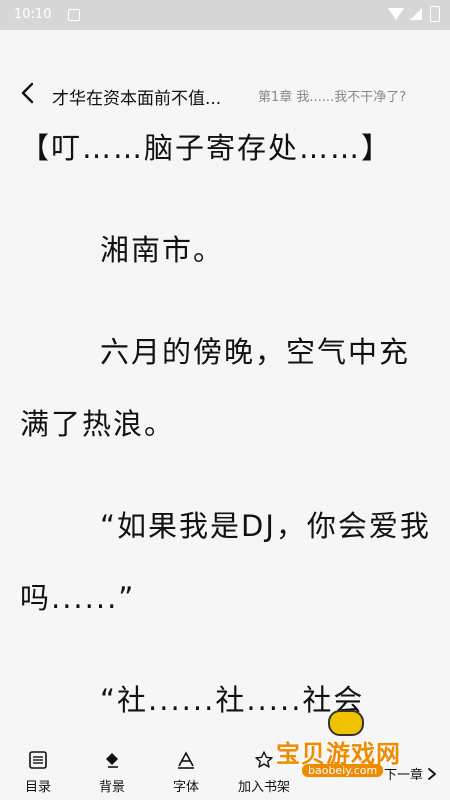 The image size is (450, 800). Describe the element at coordinates (74, 15) in the screenshot. I see `notification-icon` at that location.